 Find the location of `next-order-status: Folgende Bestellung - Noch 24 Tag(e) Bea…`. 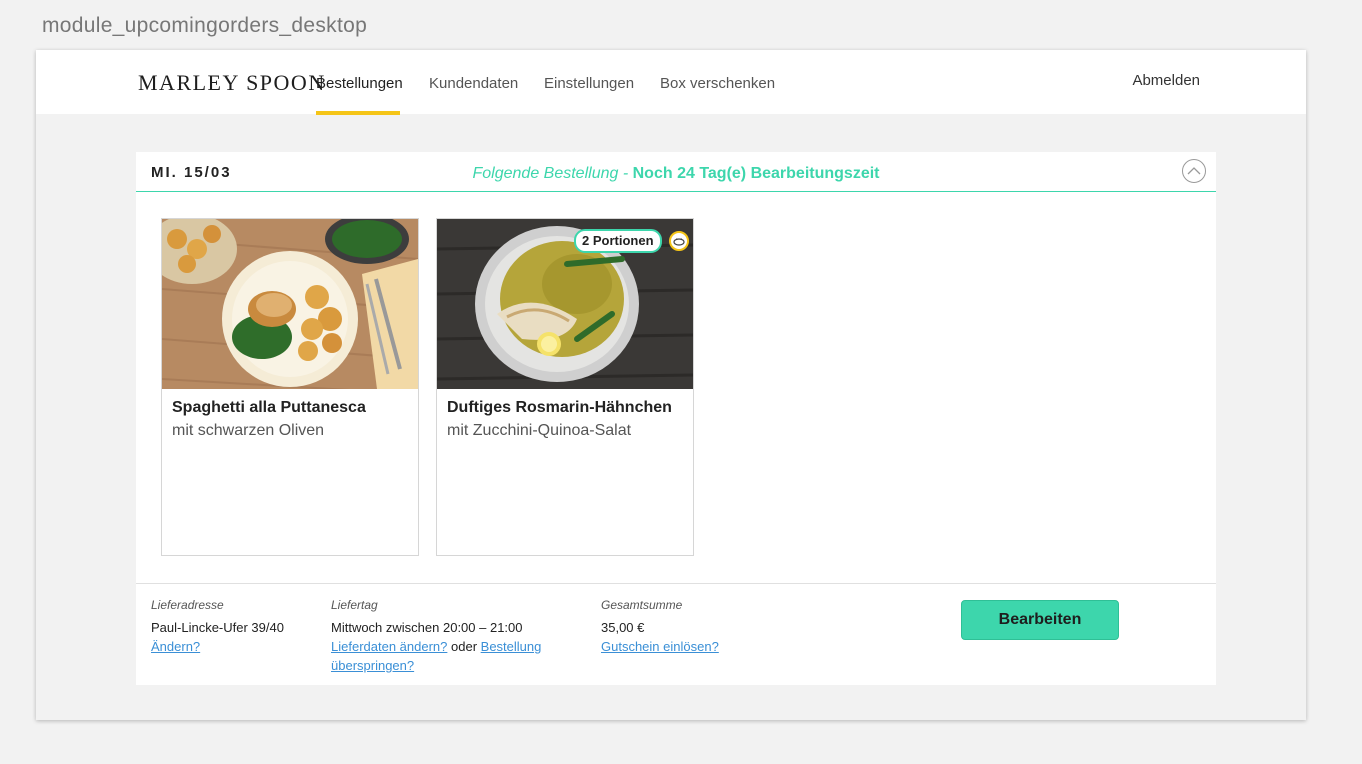

next-order-status: Folgende Bestellung - Noch 24 Tag(e) Bea… is located at coordinates (676, 174).